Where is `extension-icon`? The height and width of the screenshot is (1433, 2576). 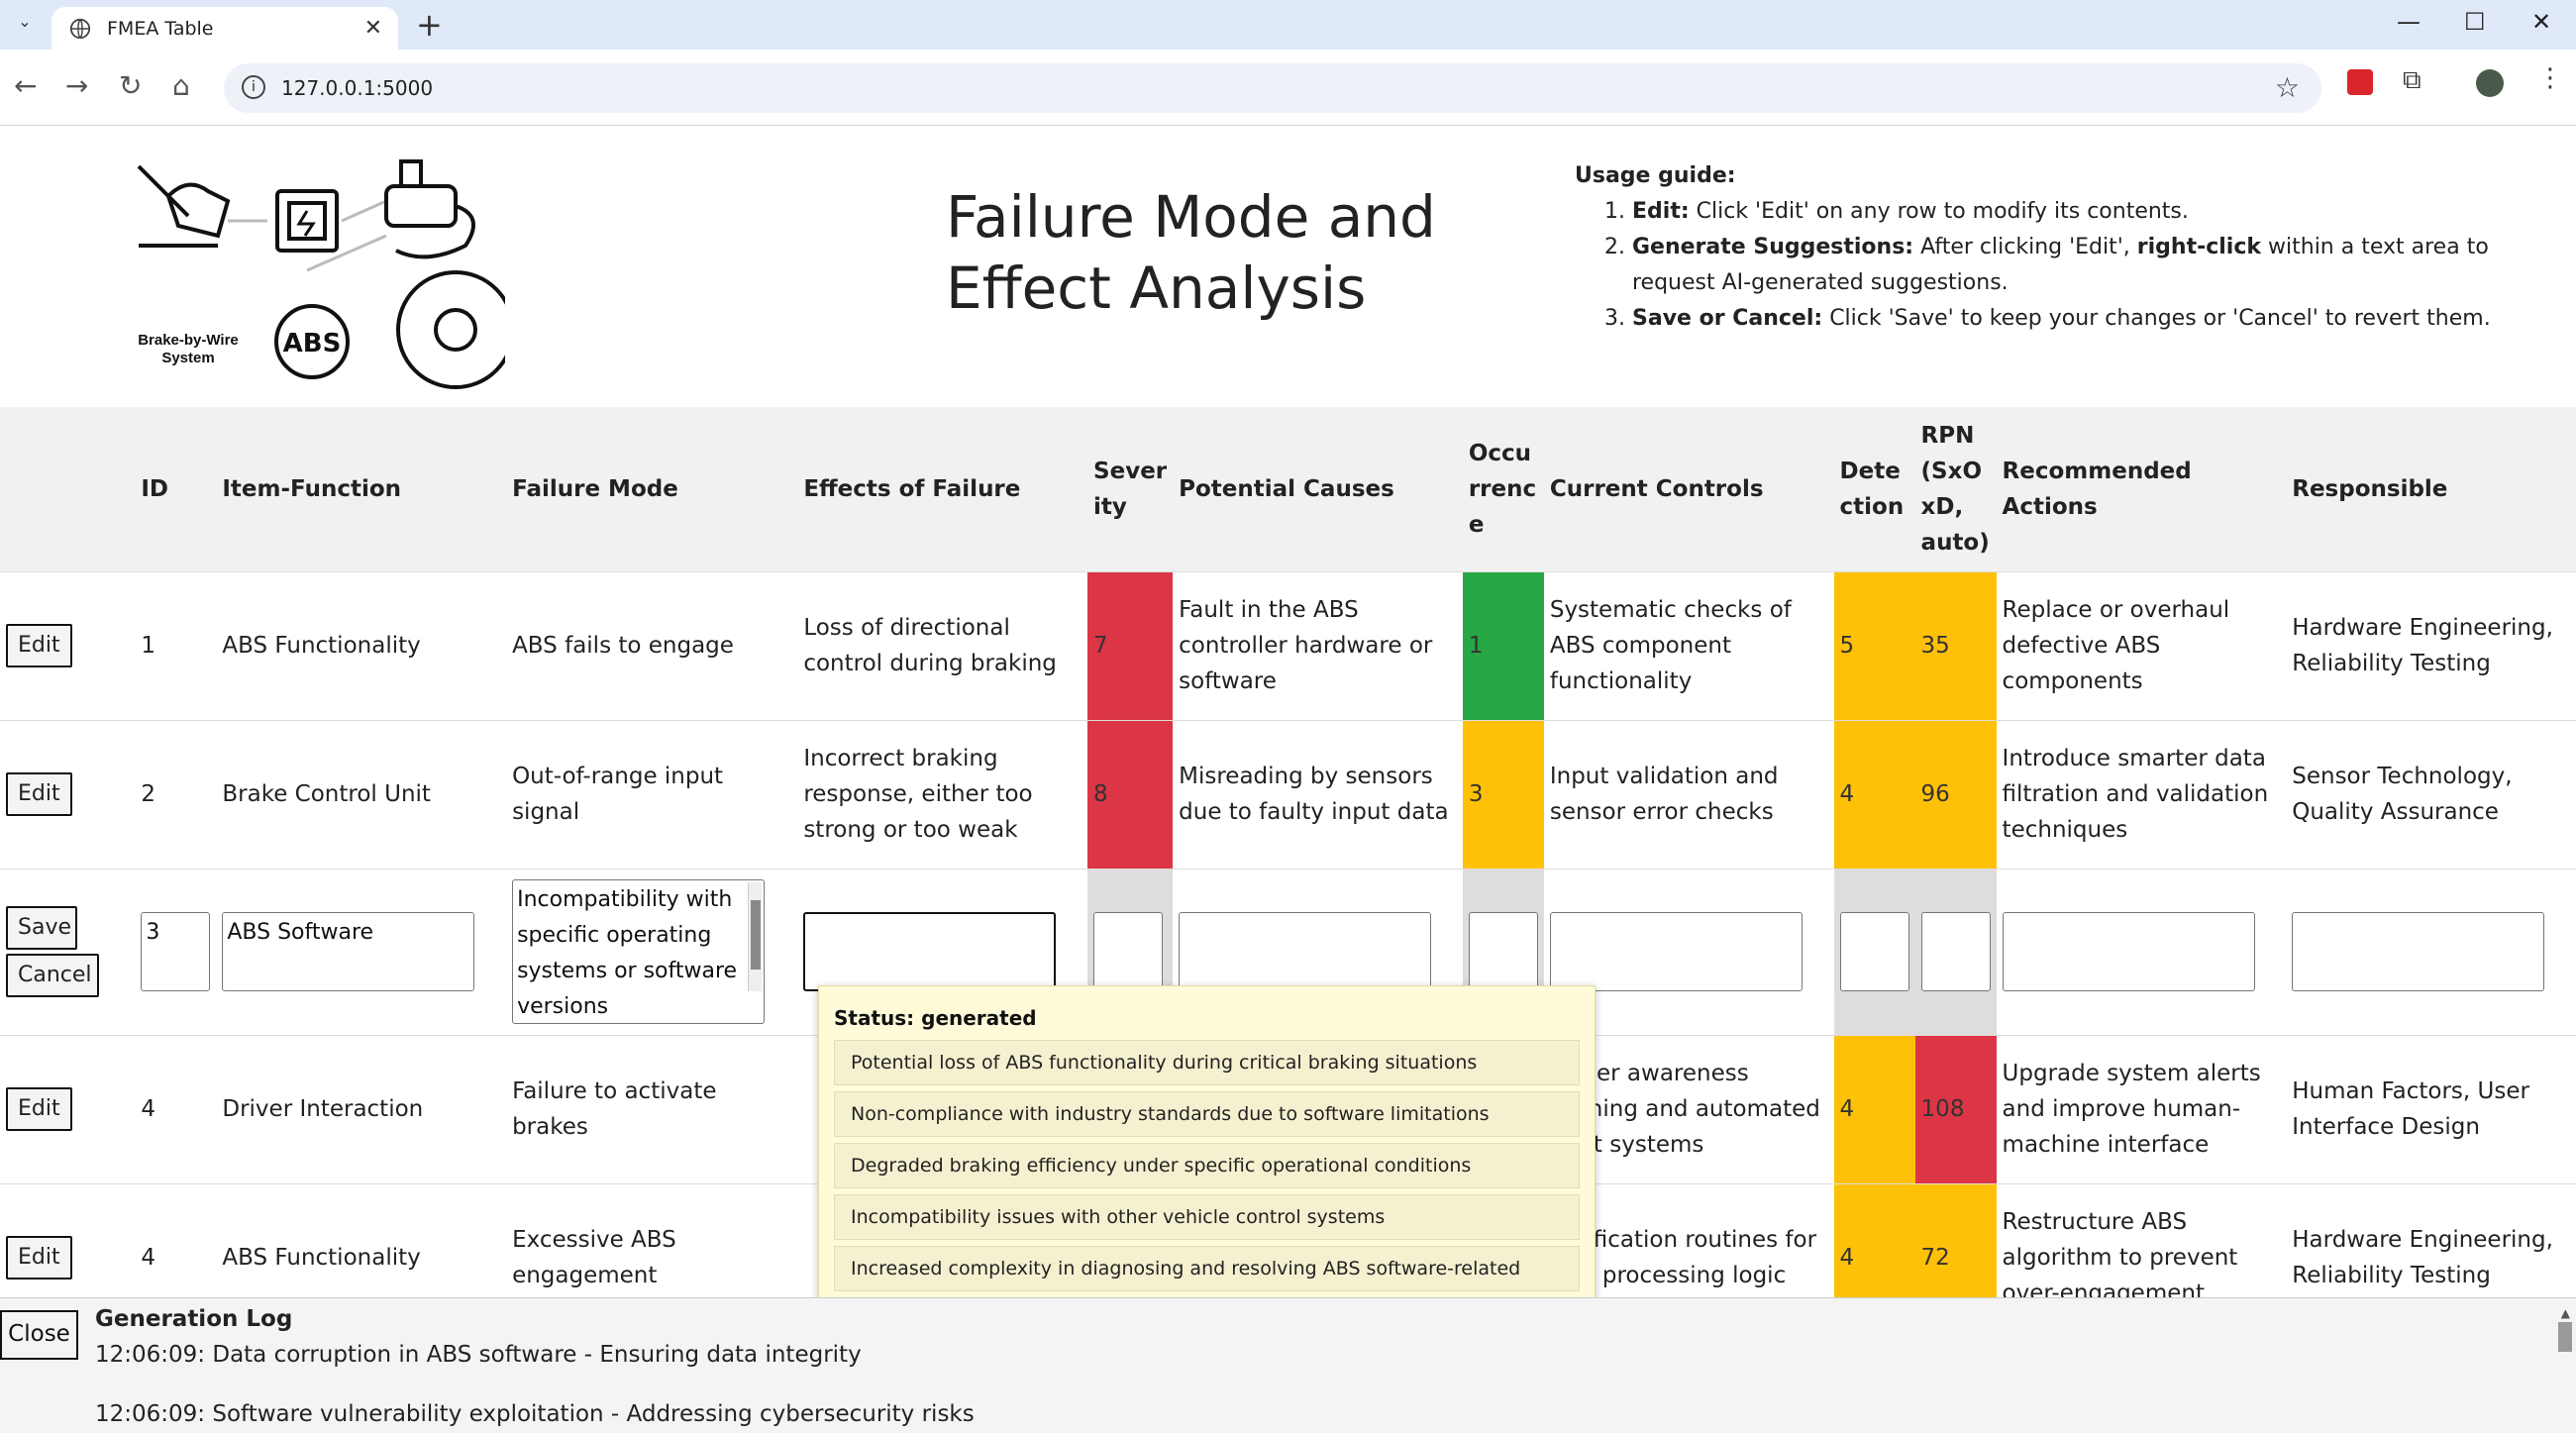 extension-icon is located at coordinates (2360, 82).